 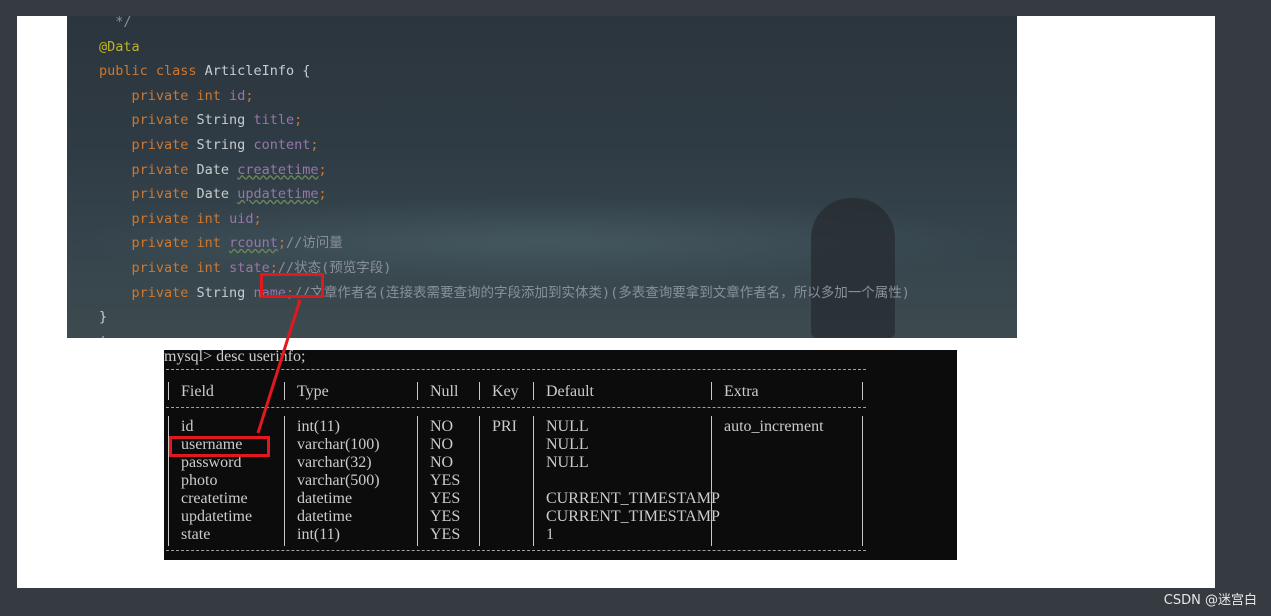 I want to click on watermark: CSDN @迷宫白, so click(x=1210, y=600).